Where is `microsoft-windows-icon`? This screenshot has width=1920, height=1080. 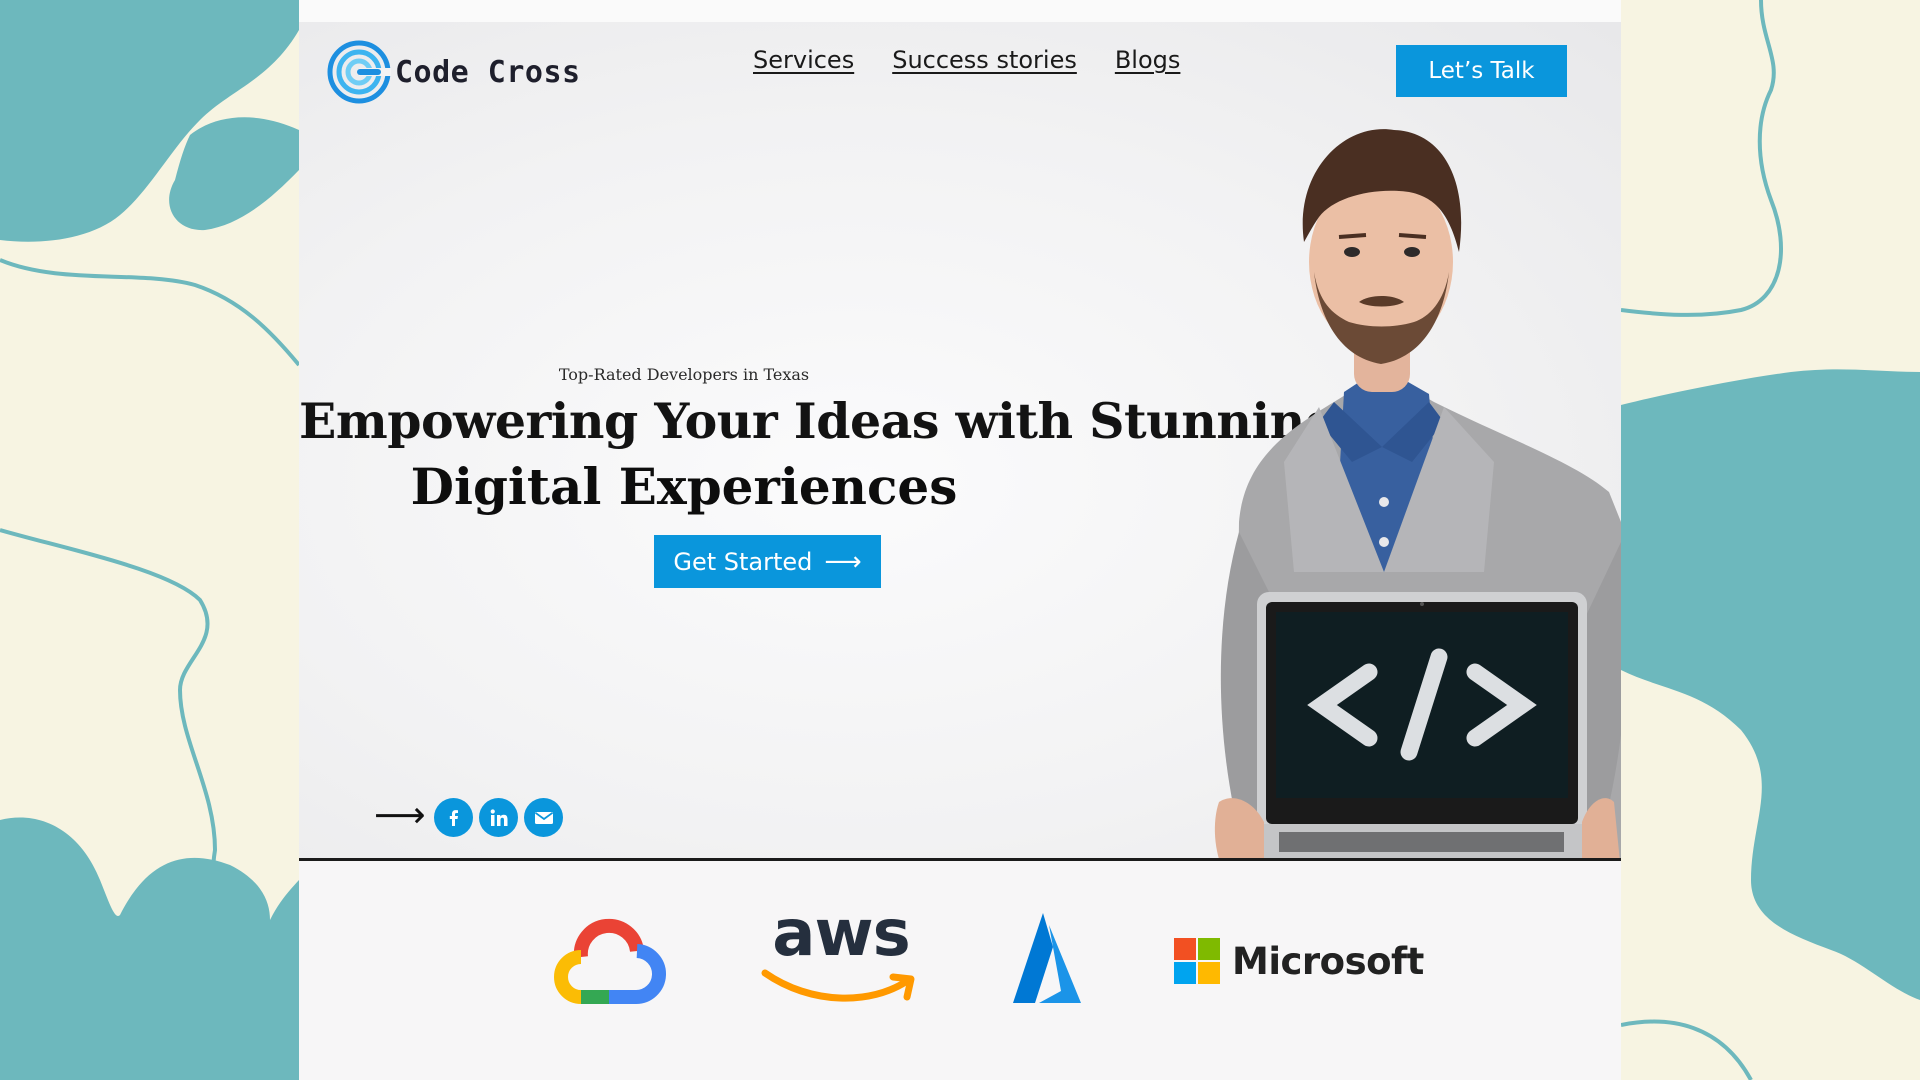 microsoft-windows-icon is located at coordinates (1197, 961).